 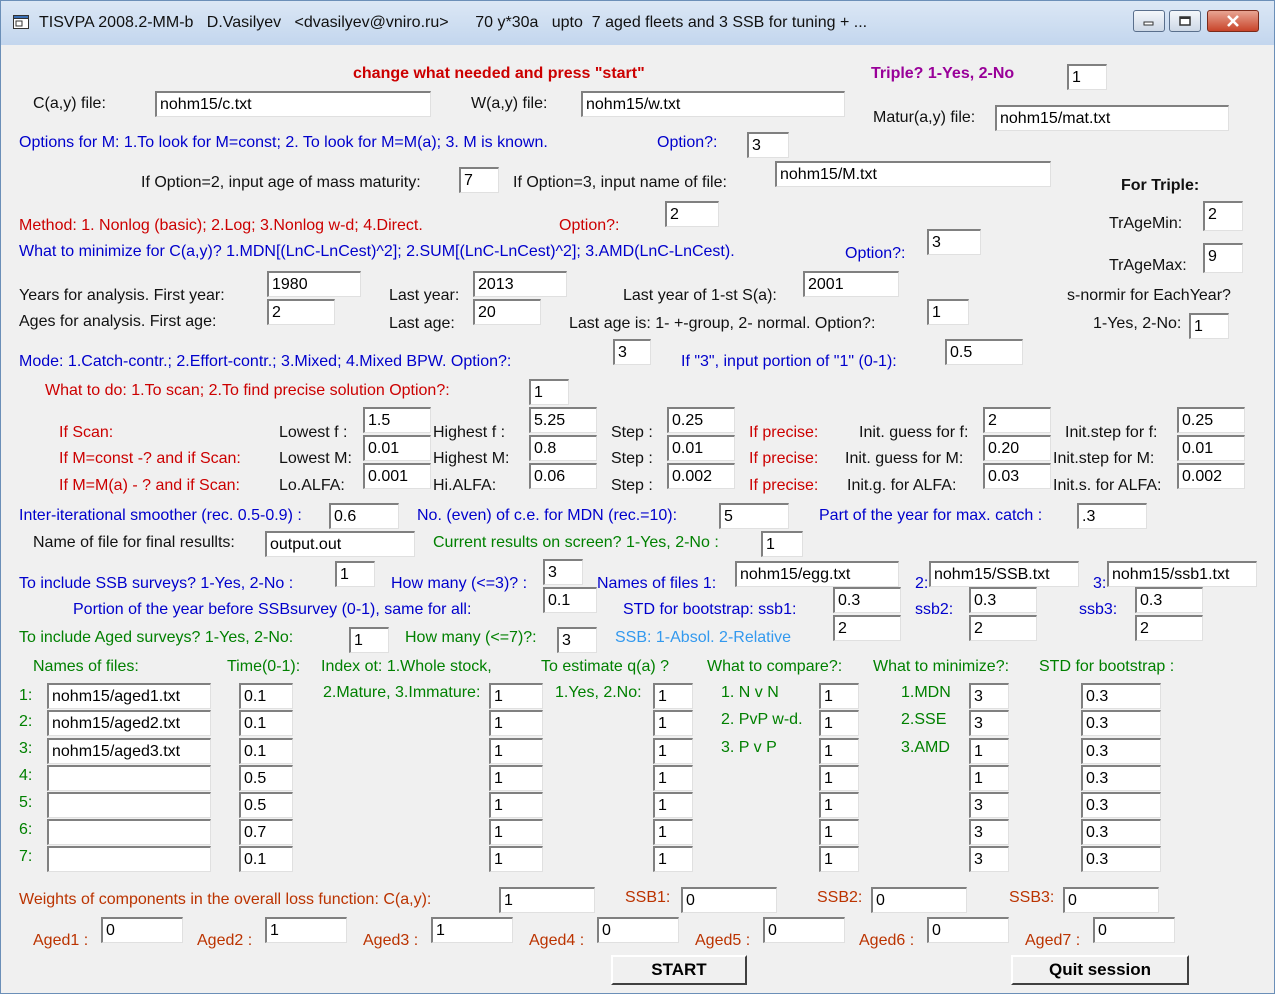 What do you see at coordinates (851, 284) in the screenshot?
I see `last-s-input: 2001` at bounding box center [851, 284].